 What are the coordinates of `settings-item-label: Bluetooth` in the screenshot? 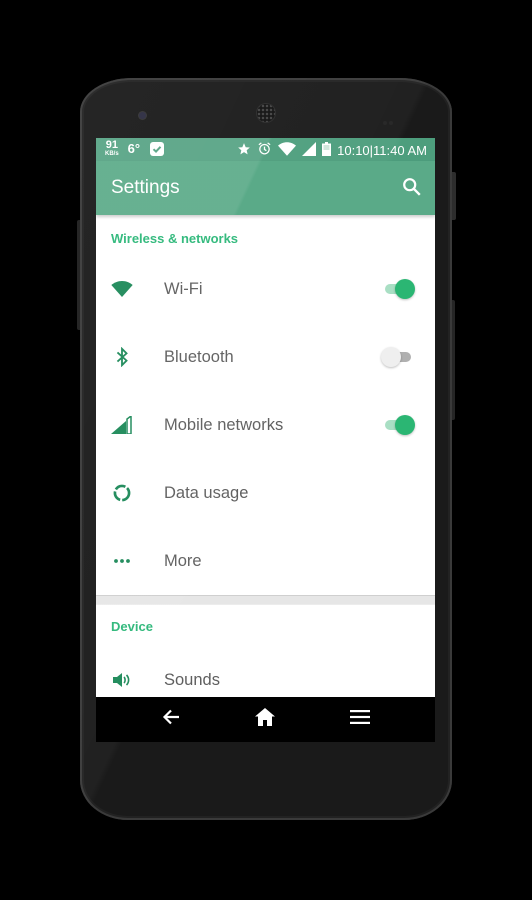 It's located at (199, 356).